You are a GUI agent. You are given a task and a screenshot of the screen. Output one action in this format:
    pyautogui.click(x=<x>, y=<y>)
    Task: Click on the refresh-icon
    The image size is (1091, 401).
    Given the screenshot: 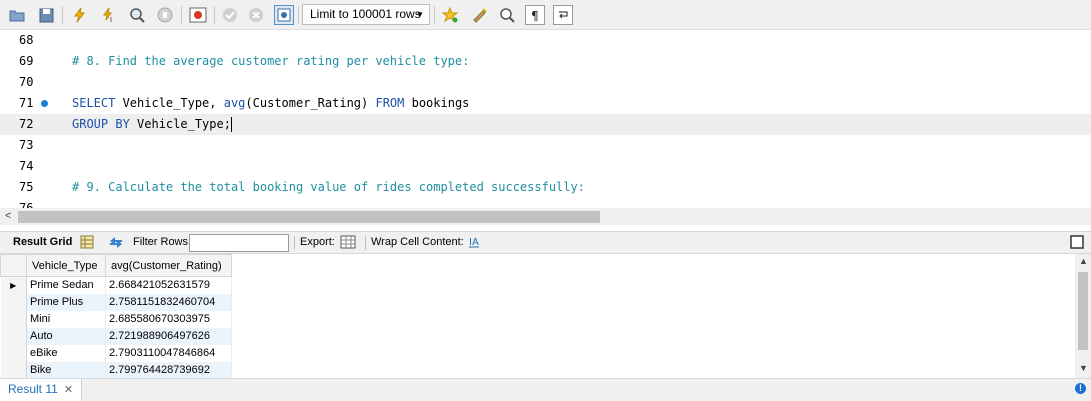 What is the action you would take?
    pyautogui.click(x=116, y=243)
    